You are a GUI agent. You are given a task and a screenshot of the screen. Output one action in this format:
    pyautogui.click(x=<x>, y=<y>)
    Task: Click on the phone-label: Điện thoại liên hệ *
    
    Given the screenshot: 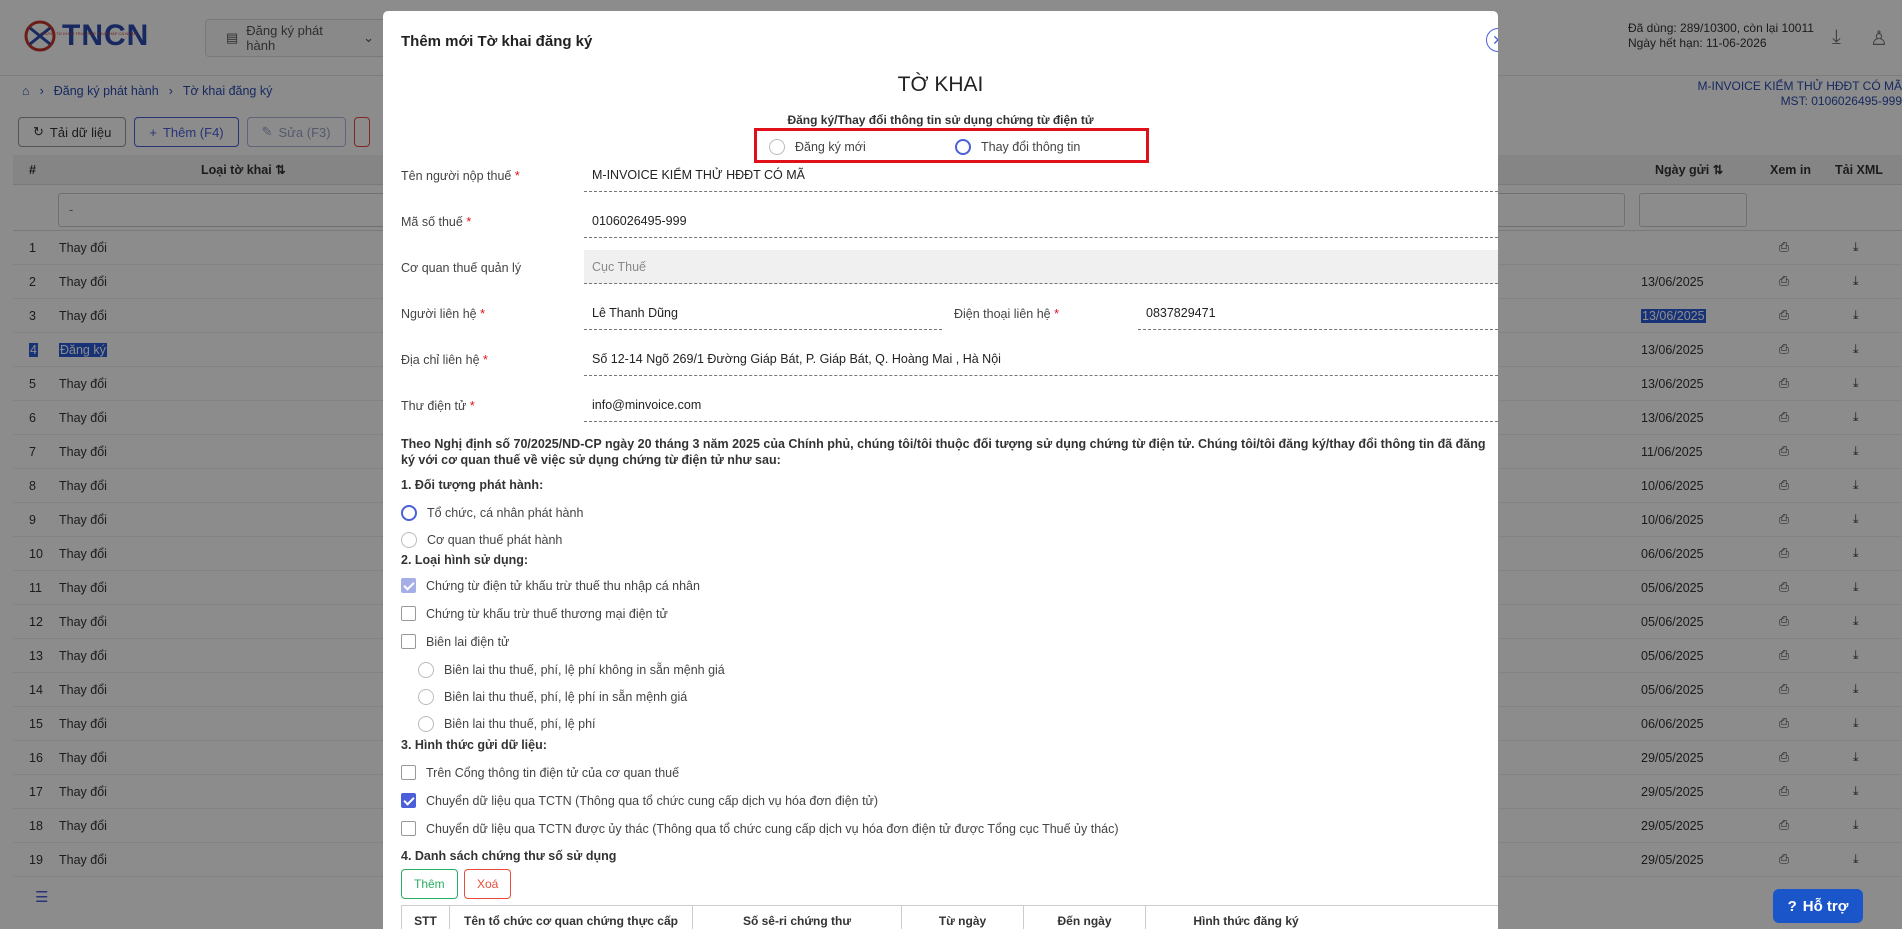 What is the action you would take?
    pyautogui.click(x=1006, y=314)
    